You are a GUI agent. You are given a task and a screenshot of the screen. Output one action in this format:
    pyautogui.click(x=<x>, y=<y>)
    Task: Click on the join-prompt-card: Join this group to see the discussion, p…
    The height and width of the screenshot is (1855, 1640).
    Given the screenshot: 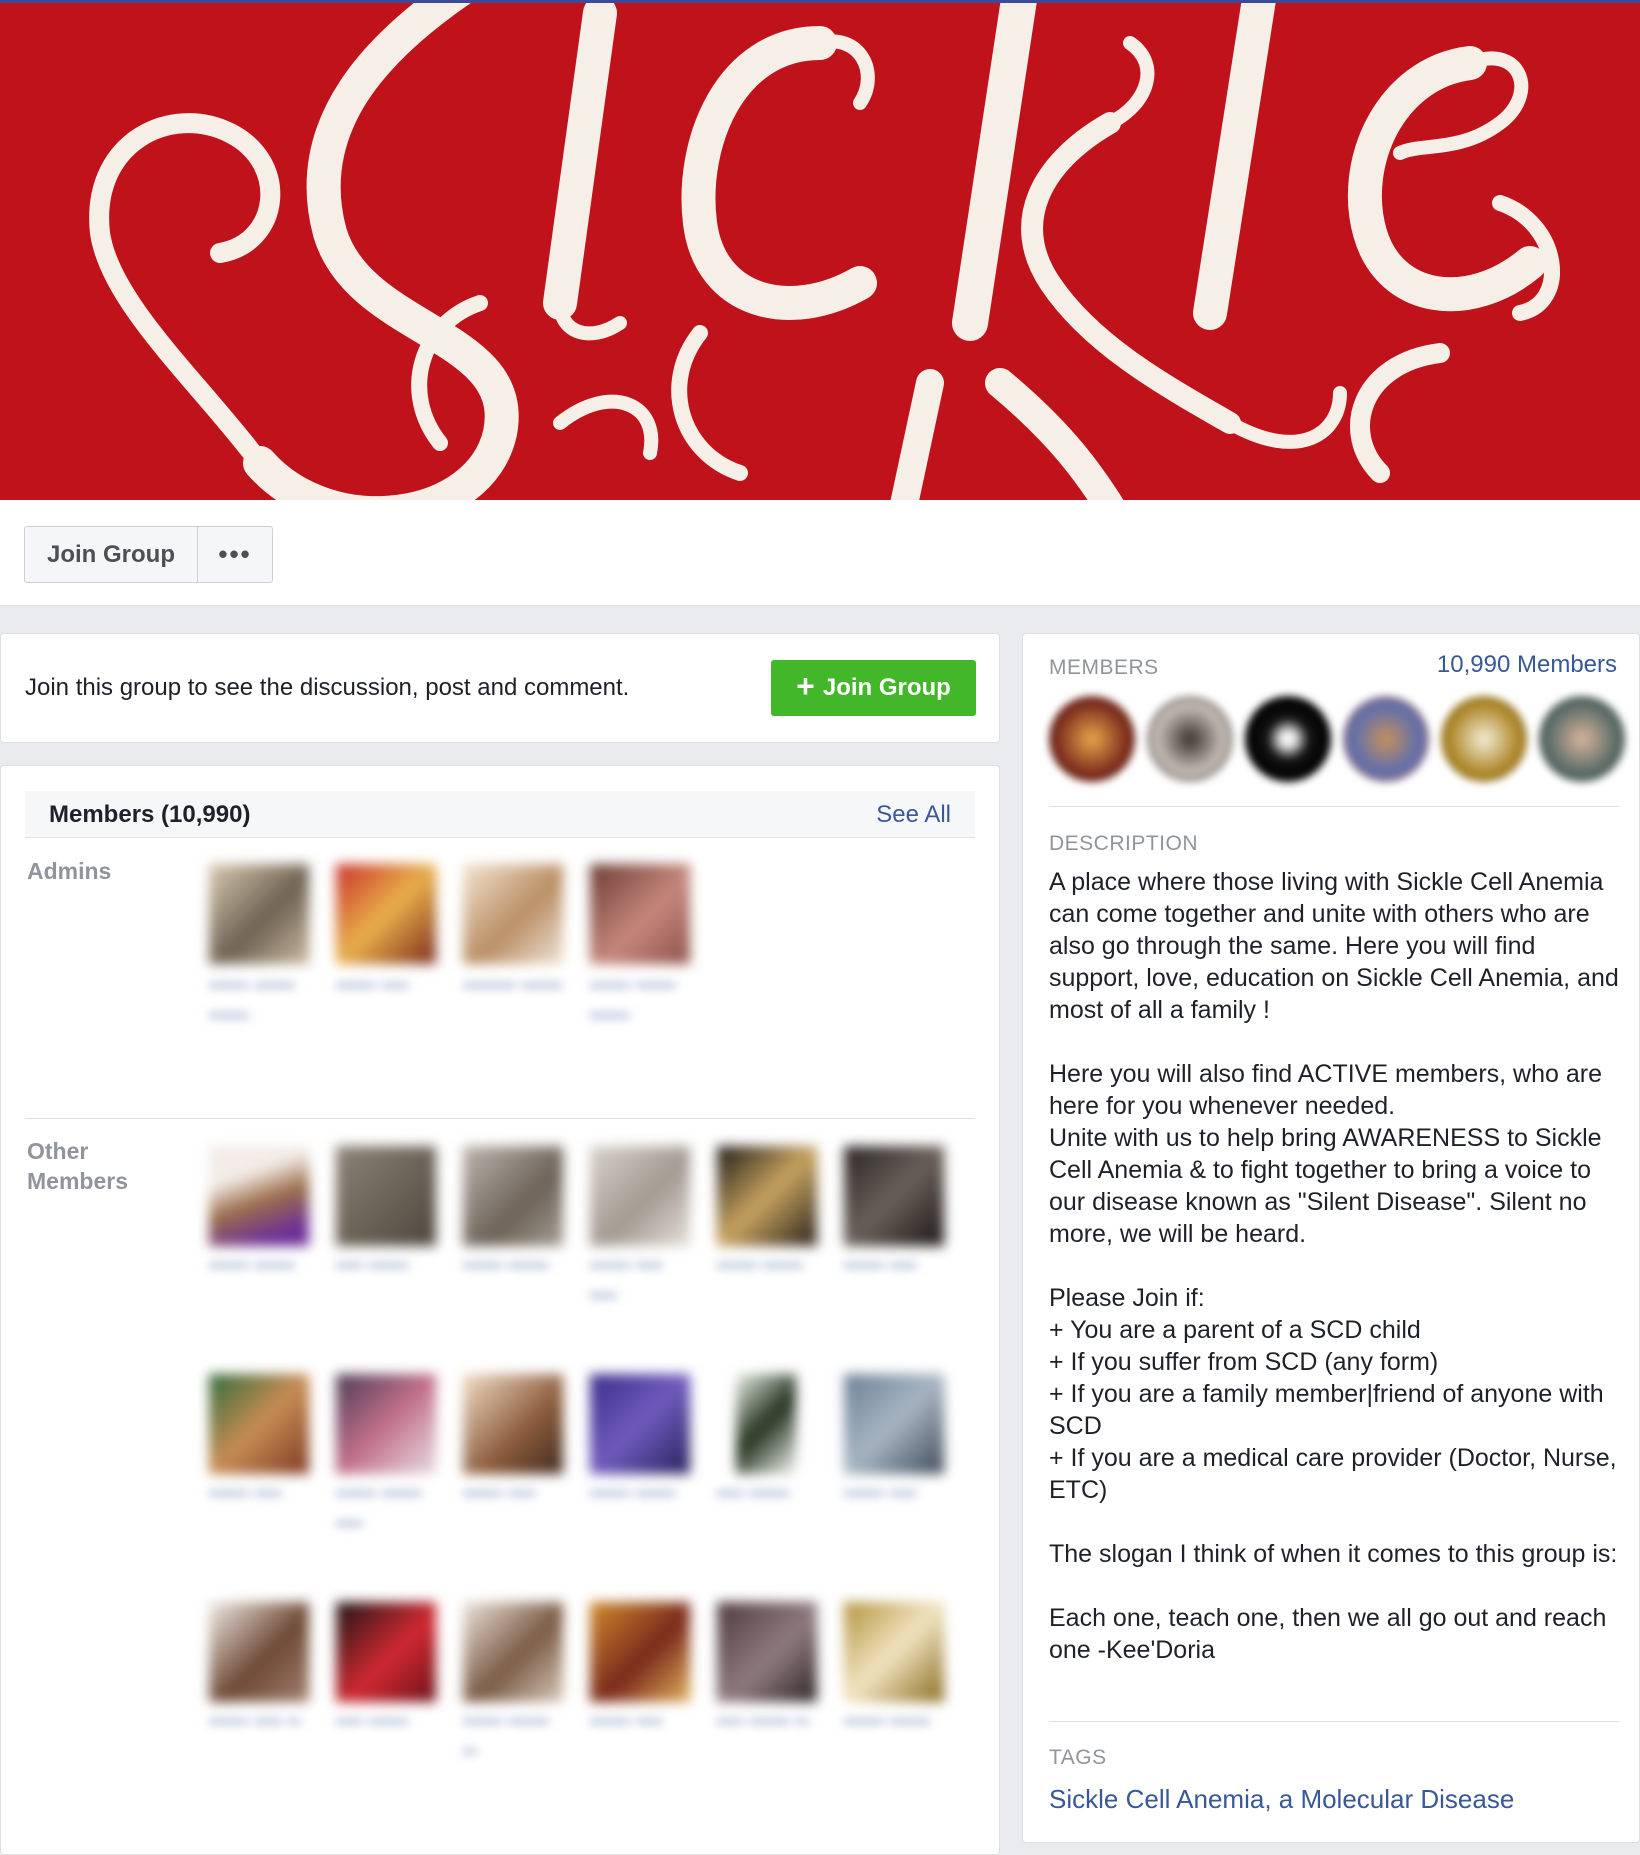 What is the action you would take?
    pyautogui.click(x=500, y=688)
    